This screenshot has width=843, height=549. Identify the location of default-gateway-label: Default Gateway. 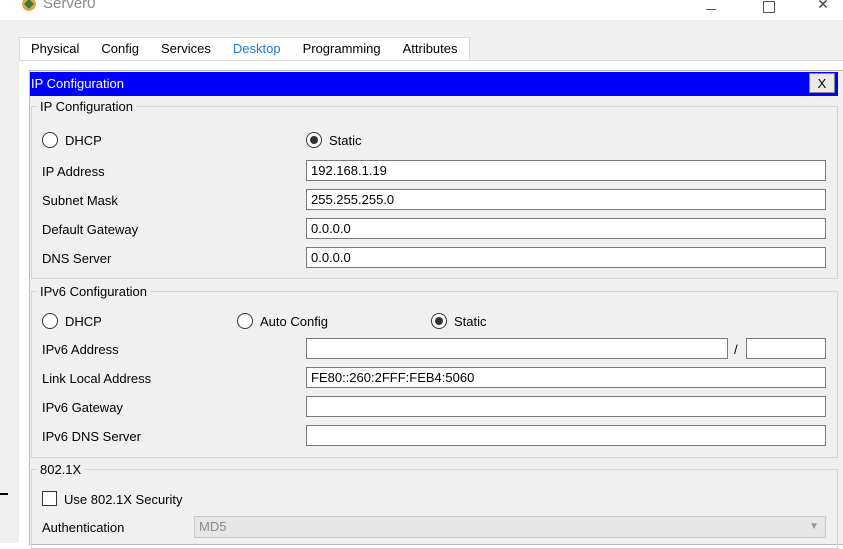
(90, 229).